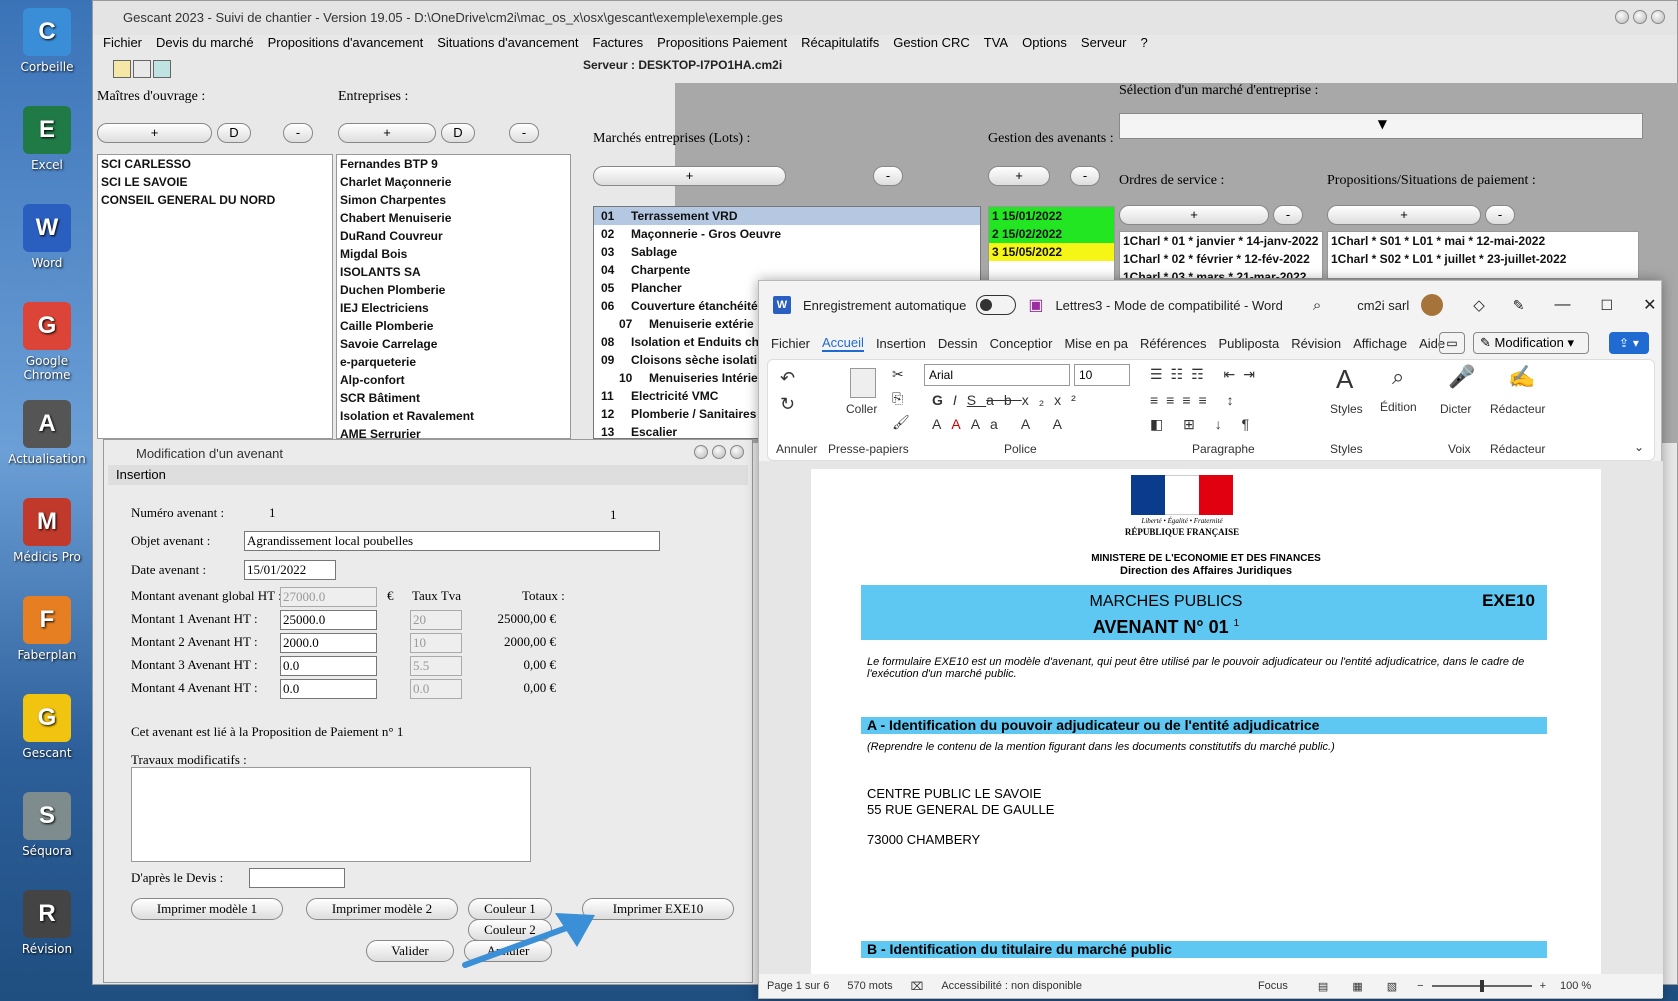 The width and height of the screenshot is (1678, 1001). I want to click on tab-dessin: Dessin, so click(958, 343).